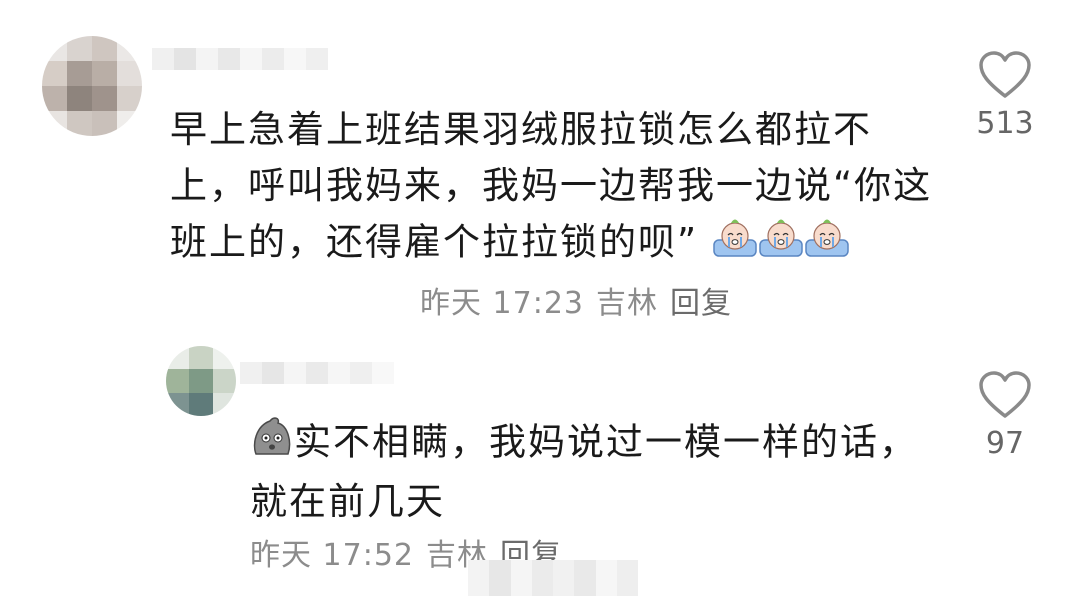 The image size is (1080, 604). I want to click on comment-location: 吉林, so click(627, 303).